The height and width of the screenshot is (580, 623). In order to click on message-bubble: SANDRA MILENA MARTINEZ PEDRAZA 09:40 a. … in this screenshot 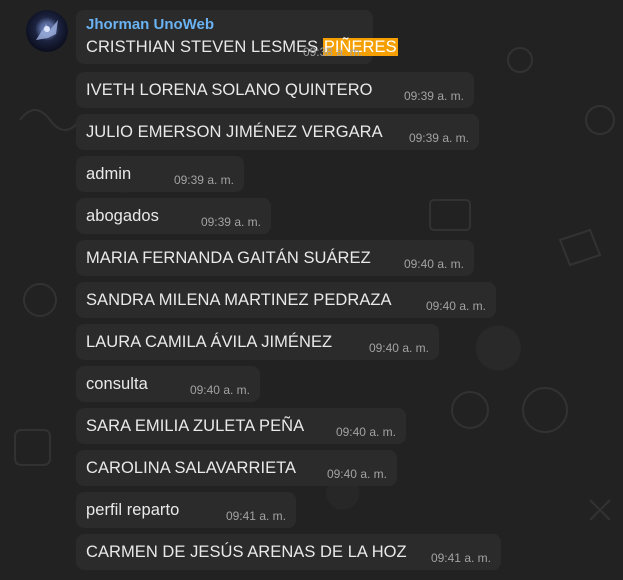, I will do `click(286, 300)`.